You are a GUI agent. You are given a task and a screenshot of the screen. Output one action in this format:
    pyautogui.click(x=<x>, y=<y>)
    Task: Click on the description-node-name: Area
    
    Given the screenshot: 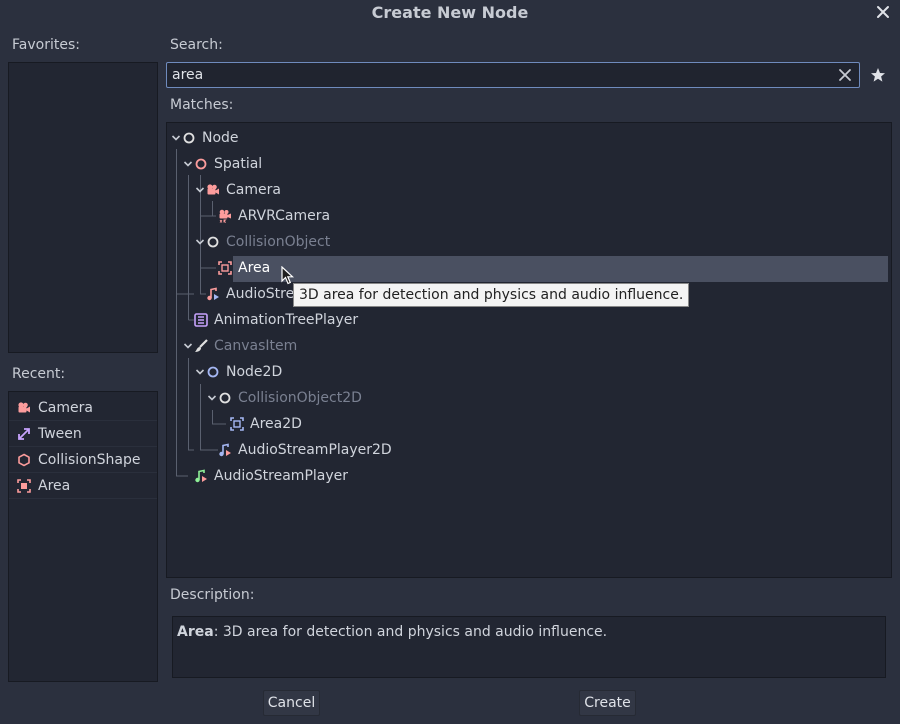 What is the action you would take?
    pyautogui.click(x=195, y=632)
    